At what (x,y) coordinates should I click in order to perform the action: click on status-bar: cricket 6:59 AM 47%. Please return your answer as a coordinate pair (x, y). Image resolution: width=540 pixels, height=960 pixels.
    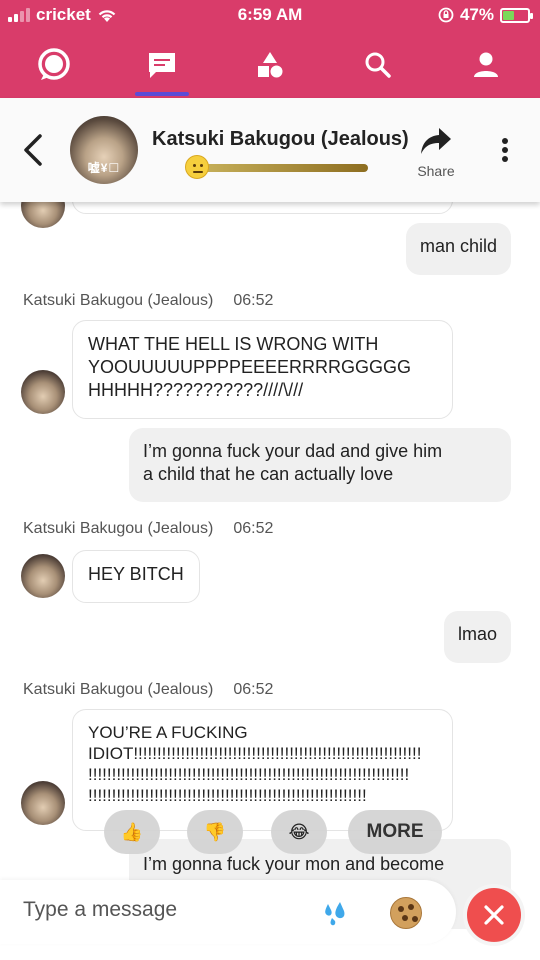
    Looking at the image, I should click on (270, 16).